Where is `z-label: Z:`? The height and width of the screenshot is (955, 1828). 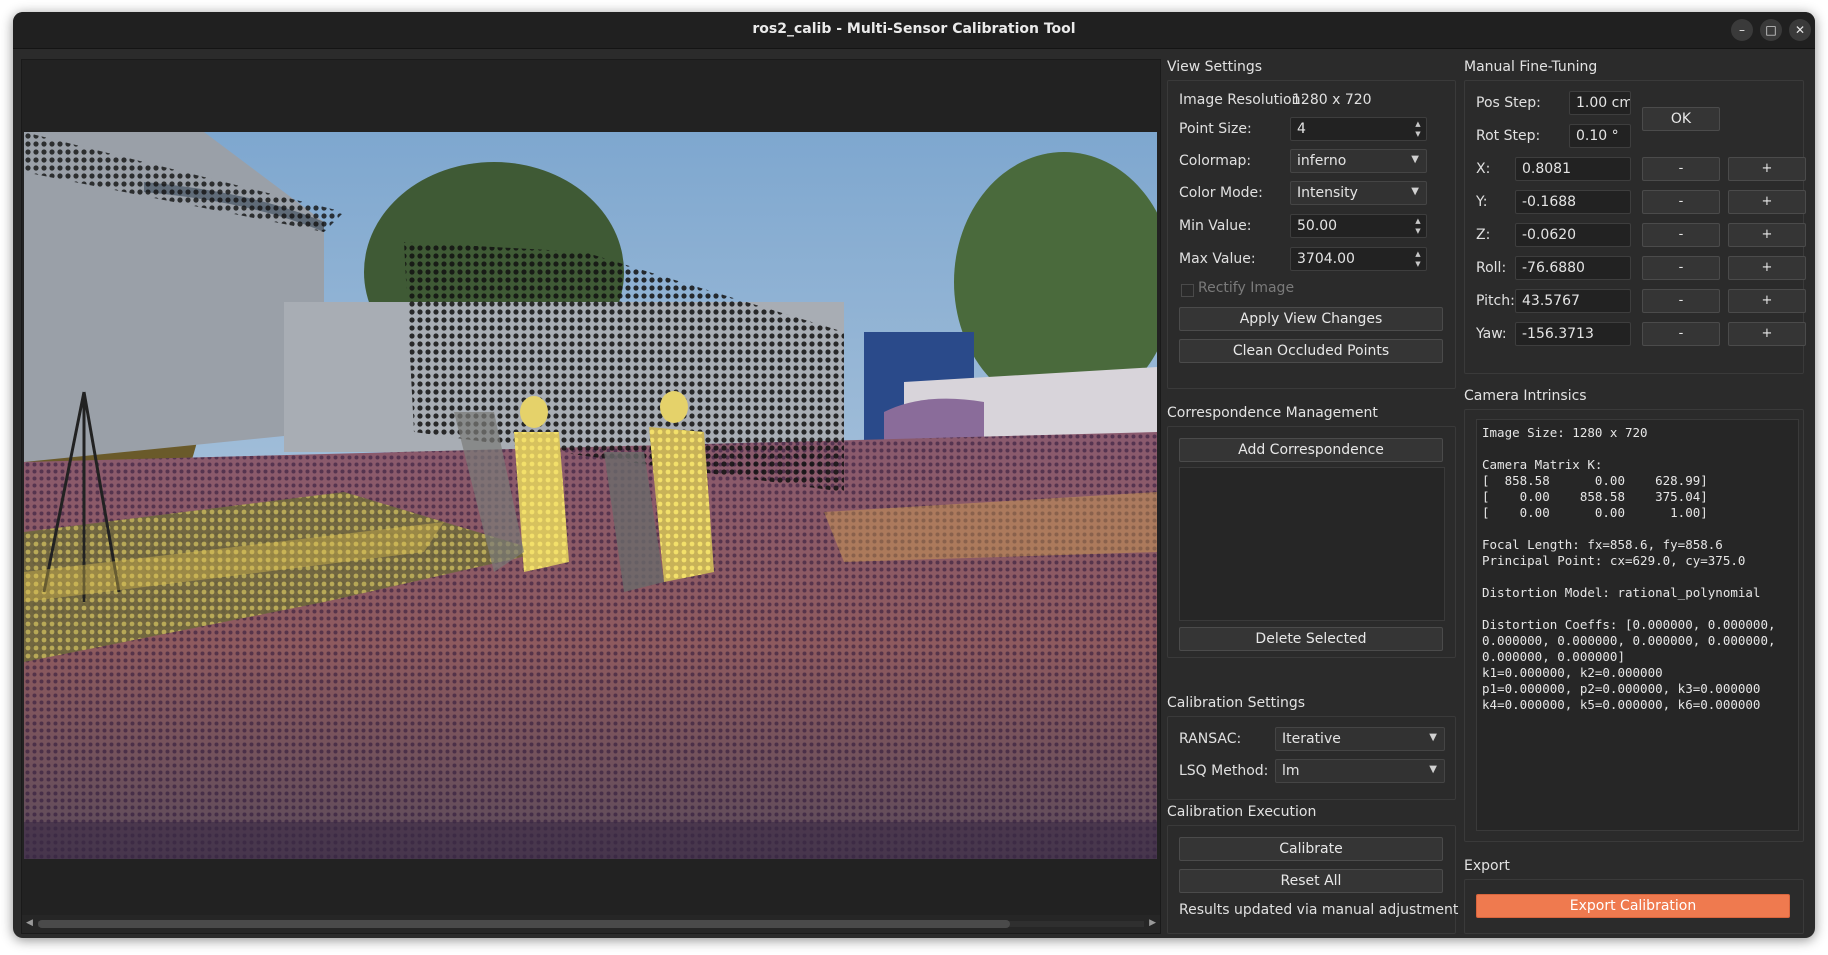
z-label: Z: is located at coordinates (1483, 235).